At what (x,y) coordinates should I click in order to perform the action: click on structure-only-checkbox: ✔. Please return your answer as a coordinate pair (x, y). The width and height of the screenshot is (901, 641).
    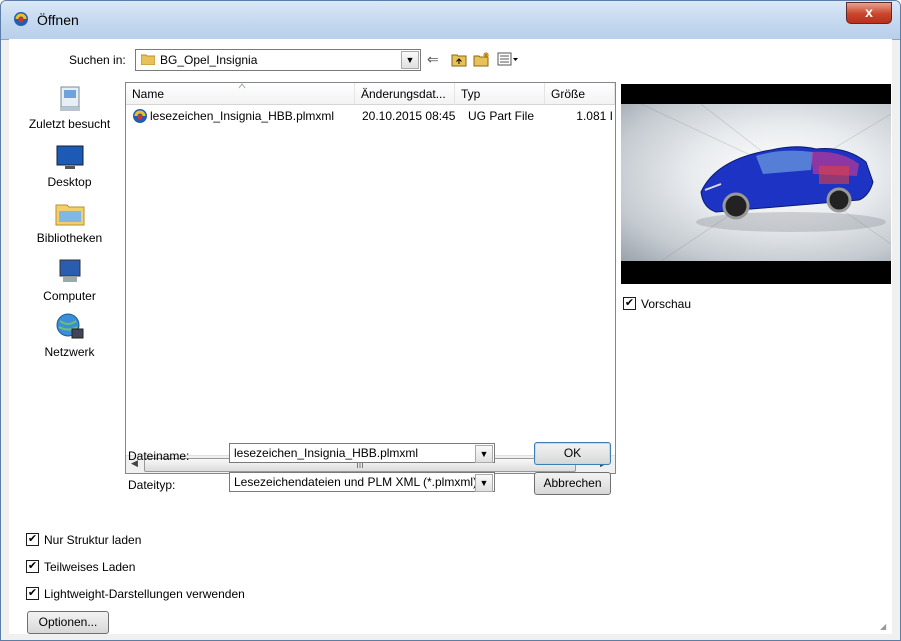
    Looking at the image, I should click on (32, 539).